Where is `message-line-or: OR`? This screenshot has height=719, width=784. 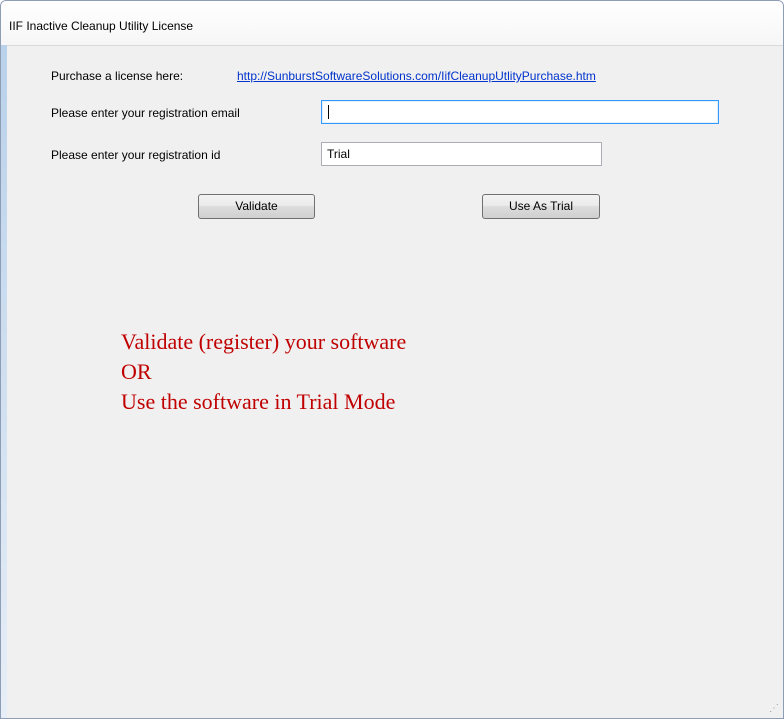
message-line-or: OR is located at coordinates (136, 371).